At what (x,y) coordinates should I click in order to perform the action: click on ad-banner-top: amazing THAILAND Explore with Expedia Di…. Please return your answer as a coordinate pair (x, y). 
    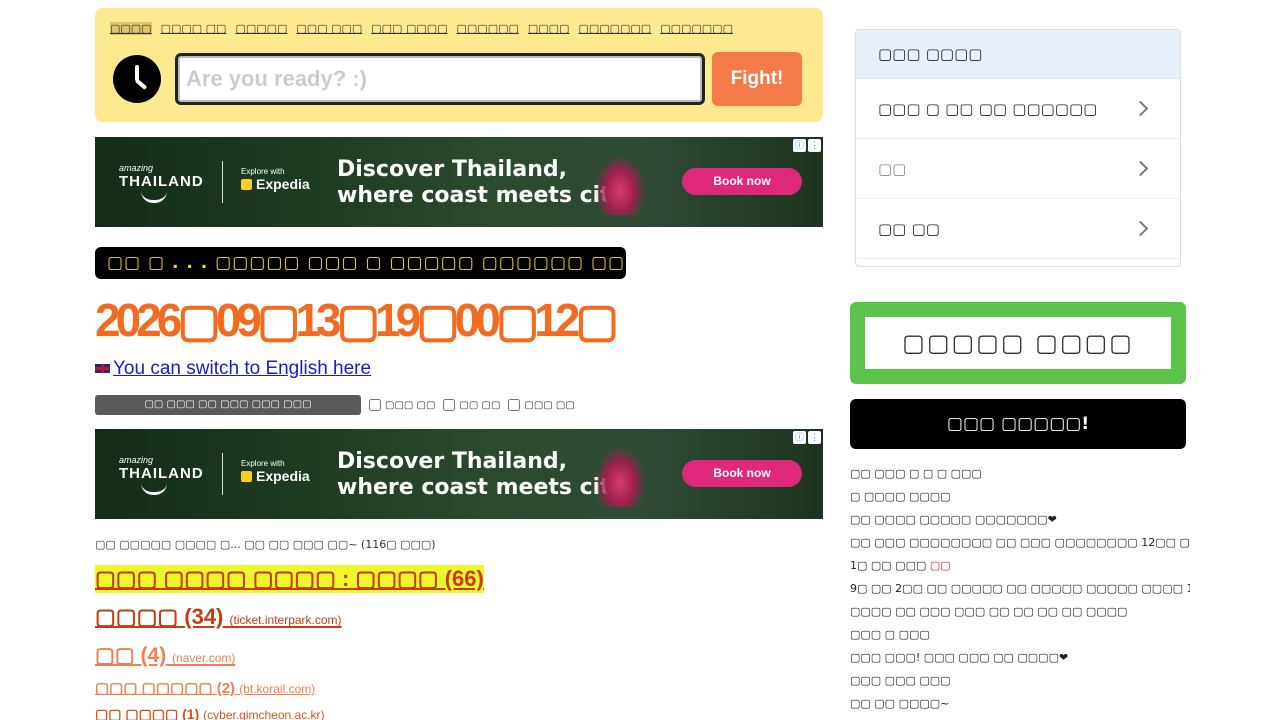
    Looking at the image, I should click on (459, 182).